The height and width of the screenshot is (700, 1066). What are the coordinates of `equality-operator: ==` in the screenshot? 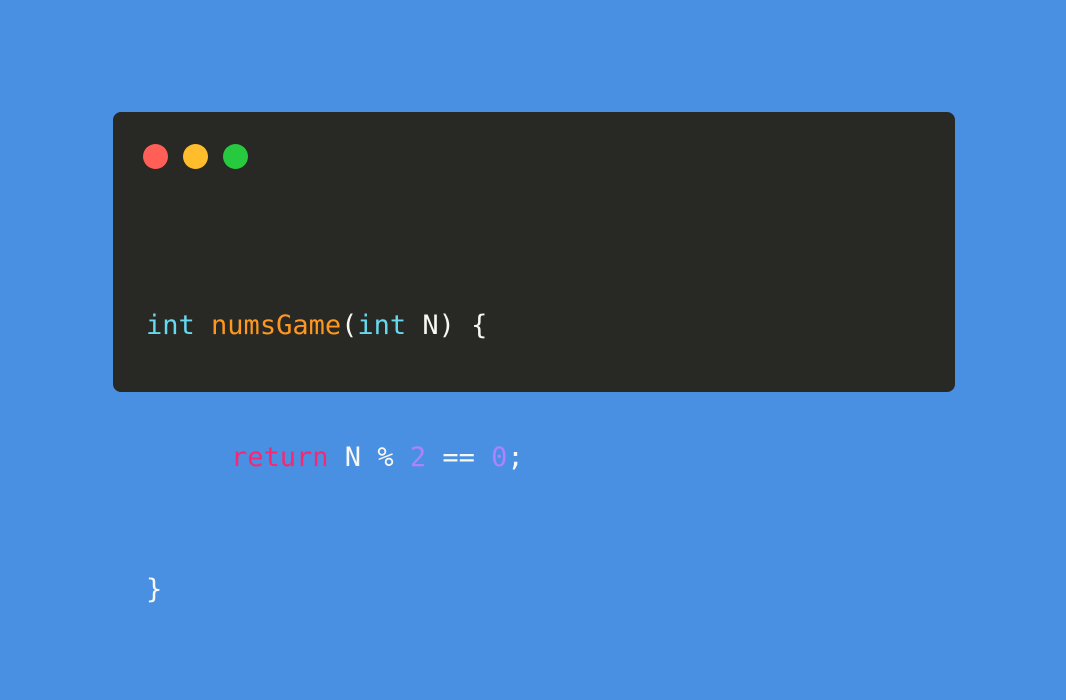 It's located at (459, 457).